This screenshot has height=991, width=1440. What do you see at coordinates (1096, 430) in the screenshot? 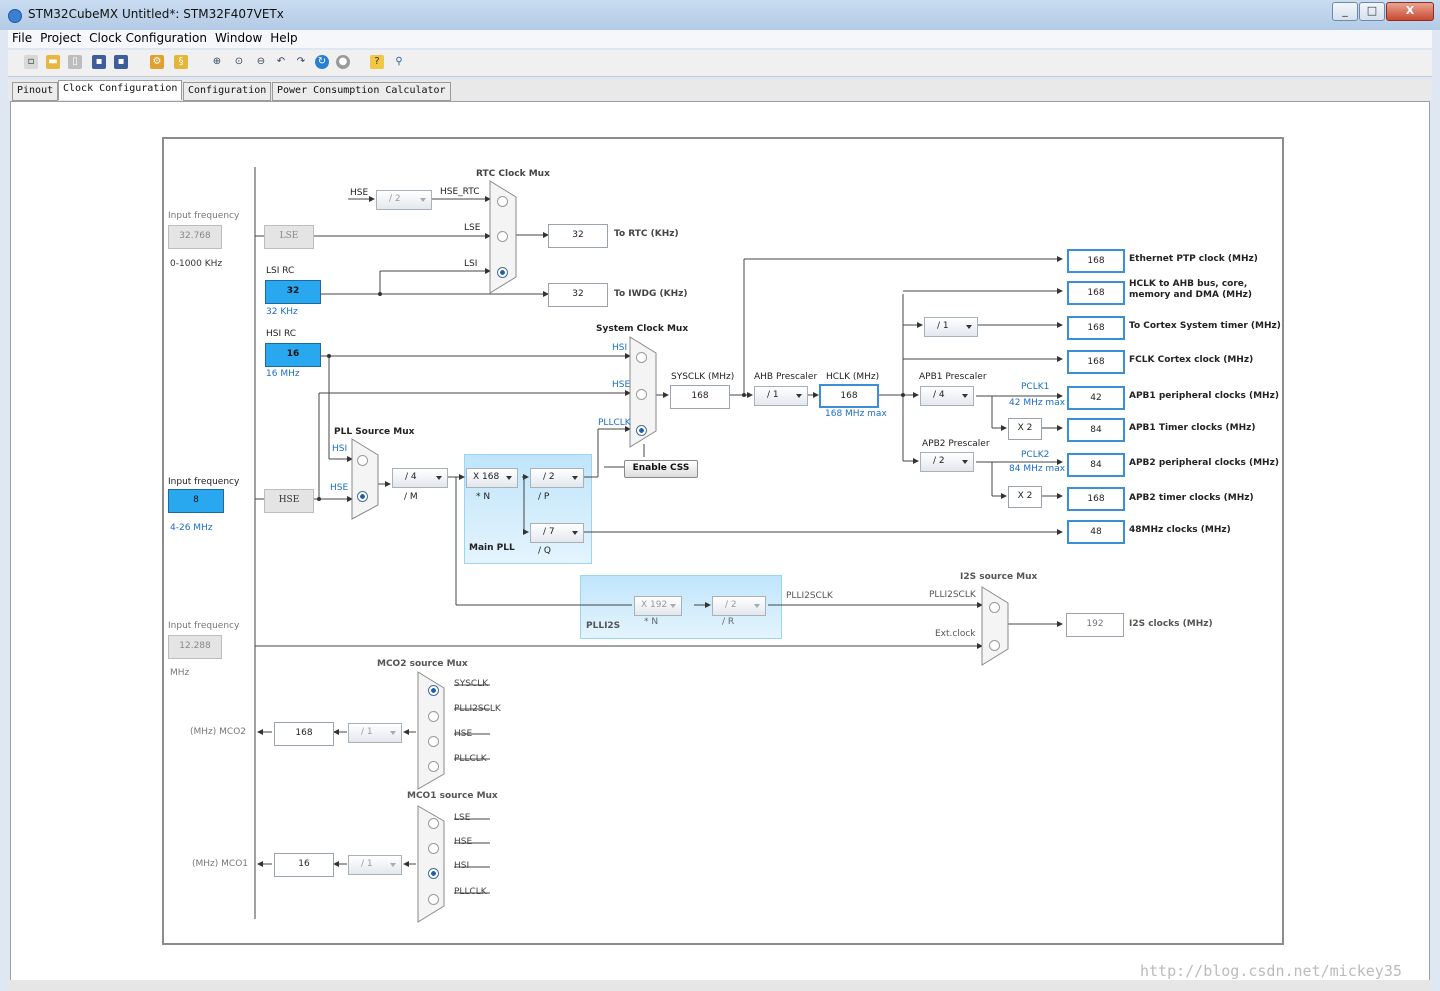
I see `apb1-timer-clock-value: 84` at bounding box center [1096, 430].